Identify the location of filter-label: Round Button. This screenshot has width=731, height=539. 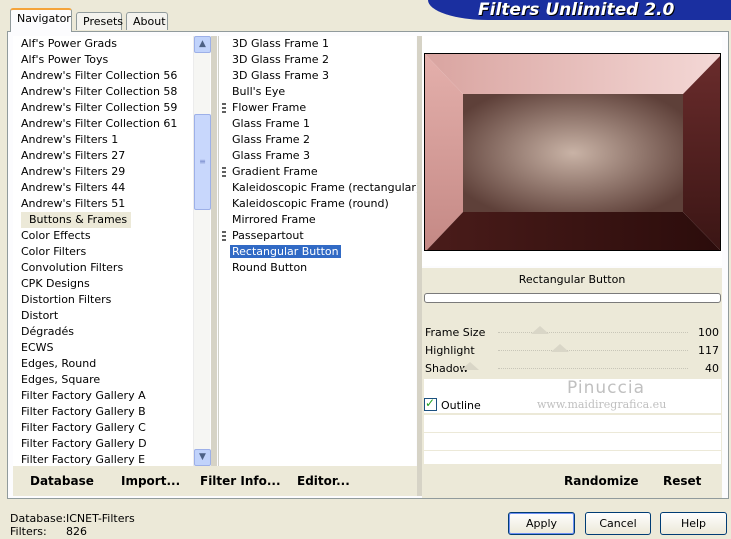
(270, 267).